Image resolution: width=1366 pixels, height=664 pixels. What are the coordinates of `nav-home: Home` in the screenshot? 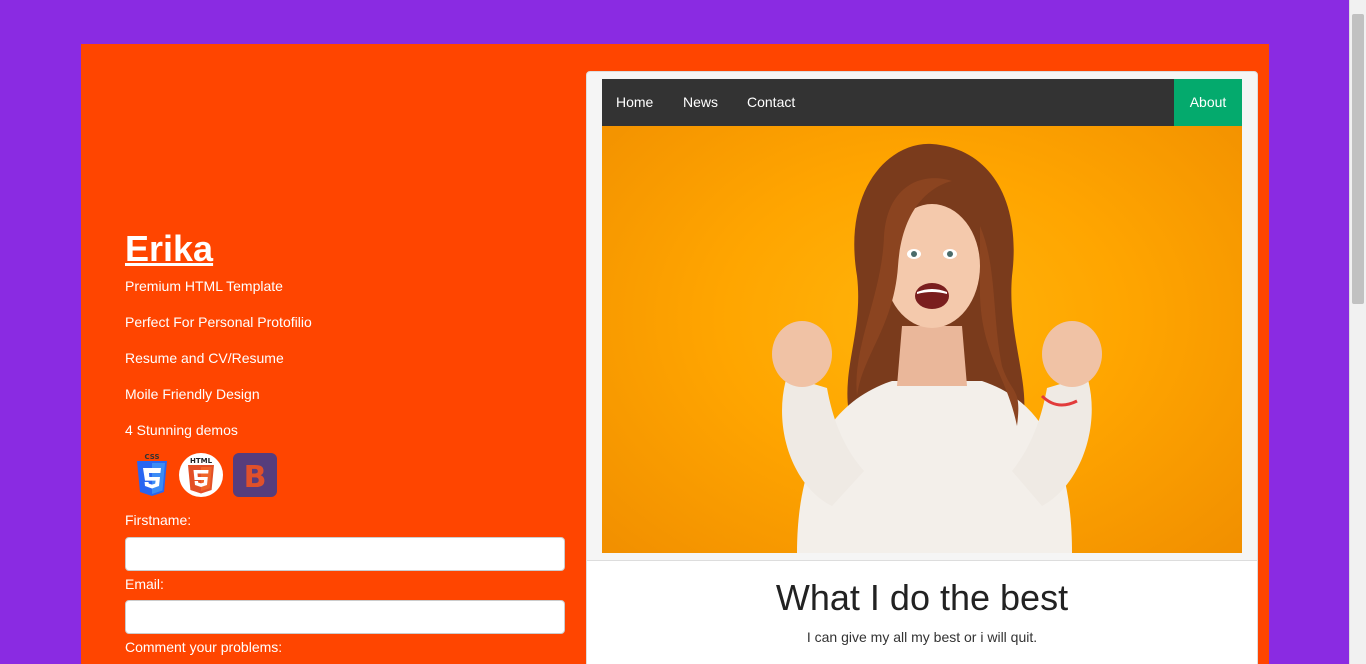 It's located at (634, 102).